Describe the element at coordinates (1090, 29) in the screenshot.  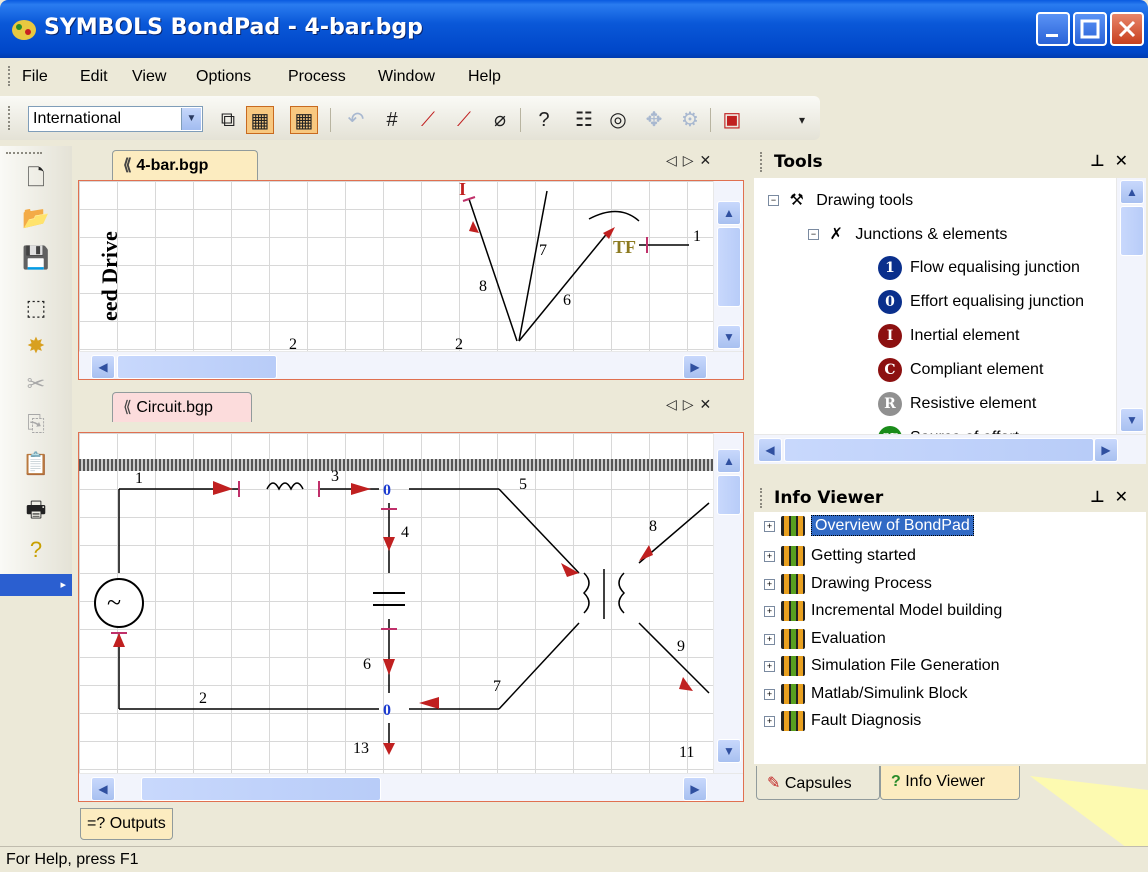
I see `maximize-button` at that location.